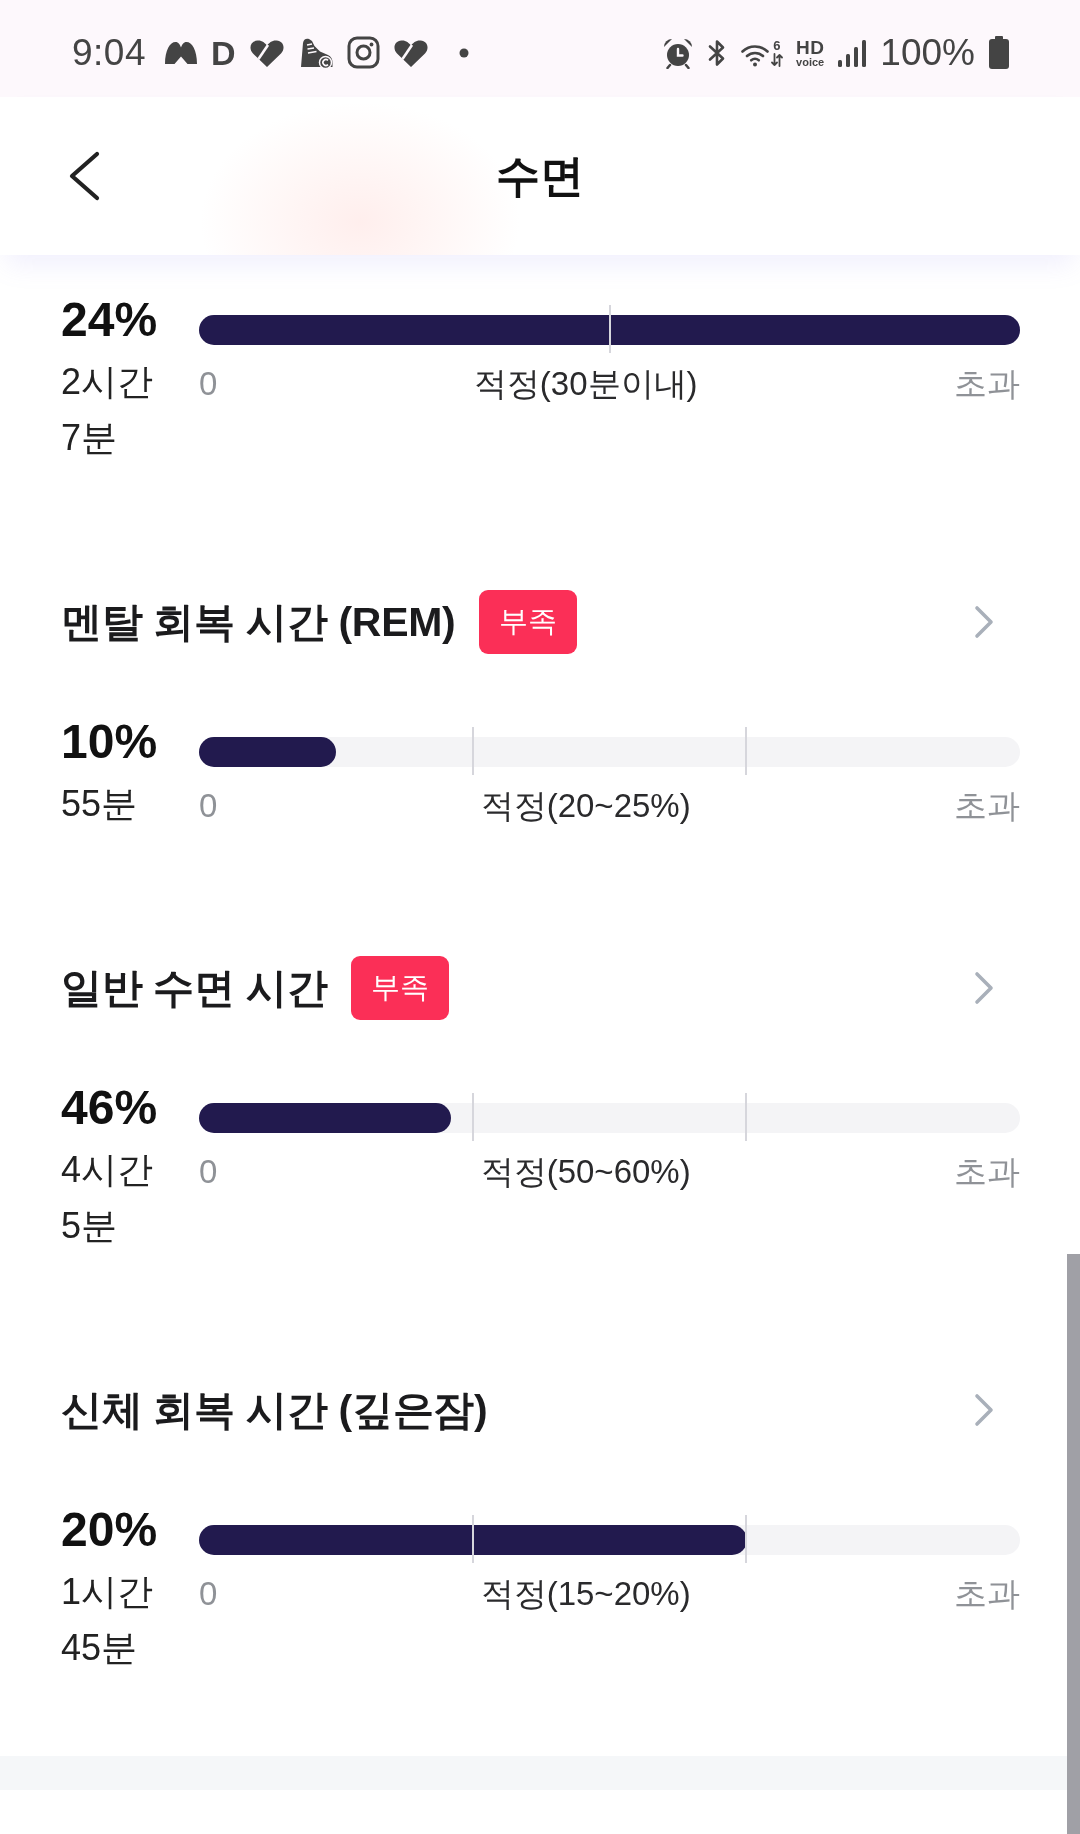 This screenshot has width=1080, height=1834. What do you see at coordinates (776, 59) in the screenshot?
I see `data-arrows-icon` at bounding box center [776, 59].